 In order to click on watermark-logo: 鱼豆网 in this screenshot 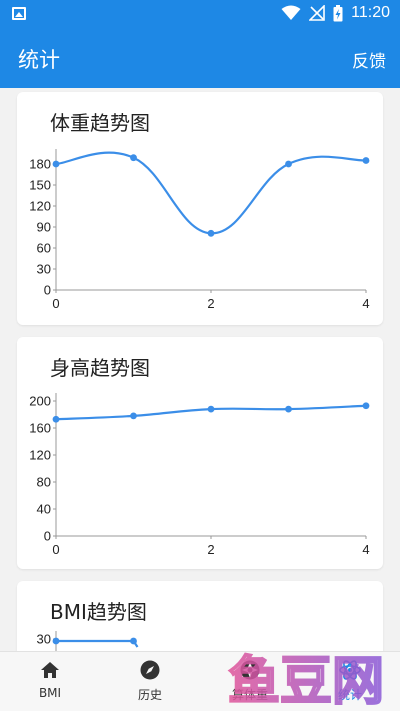, I will do `click(306, 679)`.